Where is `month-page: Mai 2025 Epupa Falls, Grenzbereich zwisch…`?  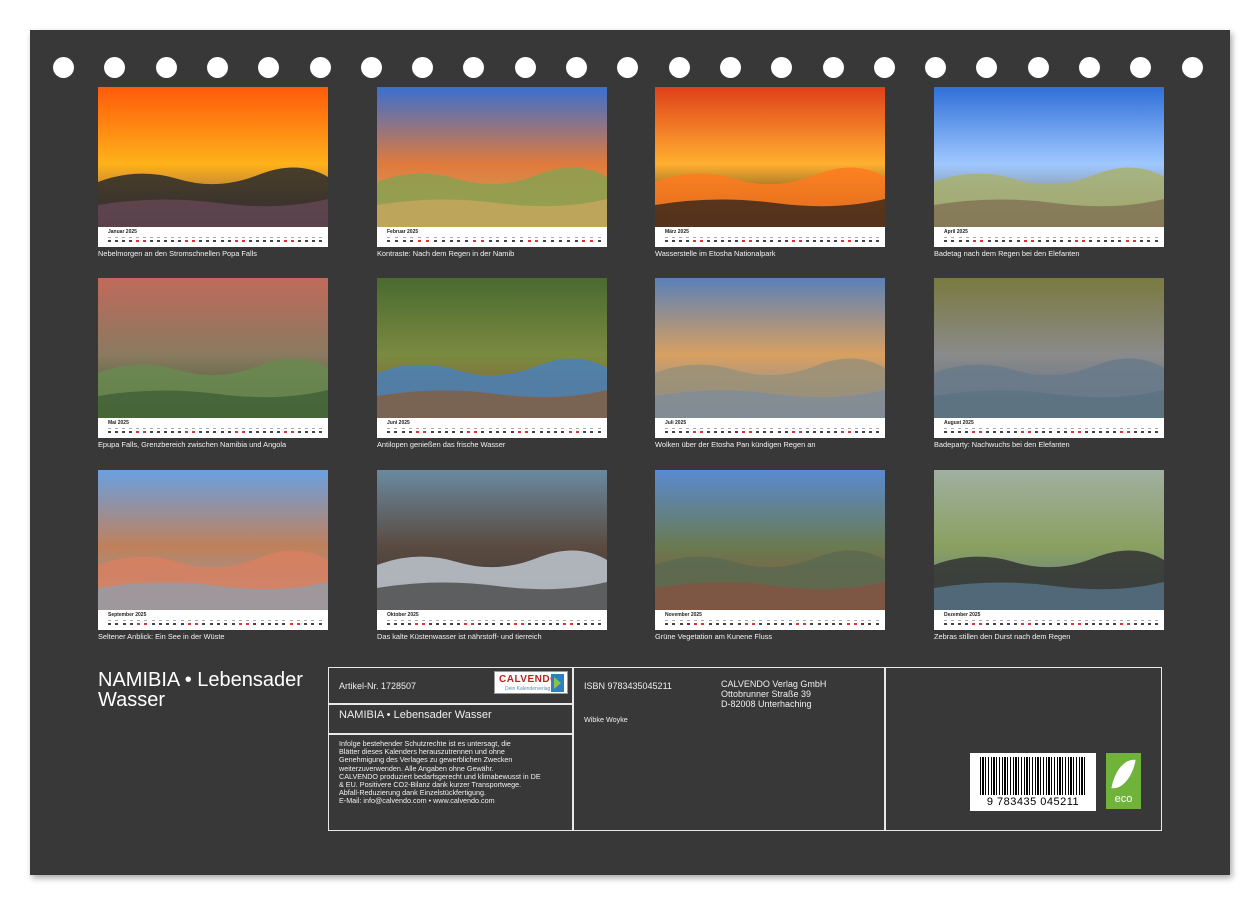
month-page: Mai 2025 Epupa Falls, Grenzbereich zwisch… is located at coordinates (213, 367).